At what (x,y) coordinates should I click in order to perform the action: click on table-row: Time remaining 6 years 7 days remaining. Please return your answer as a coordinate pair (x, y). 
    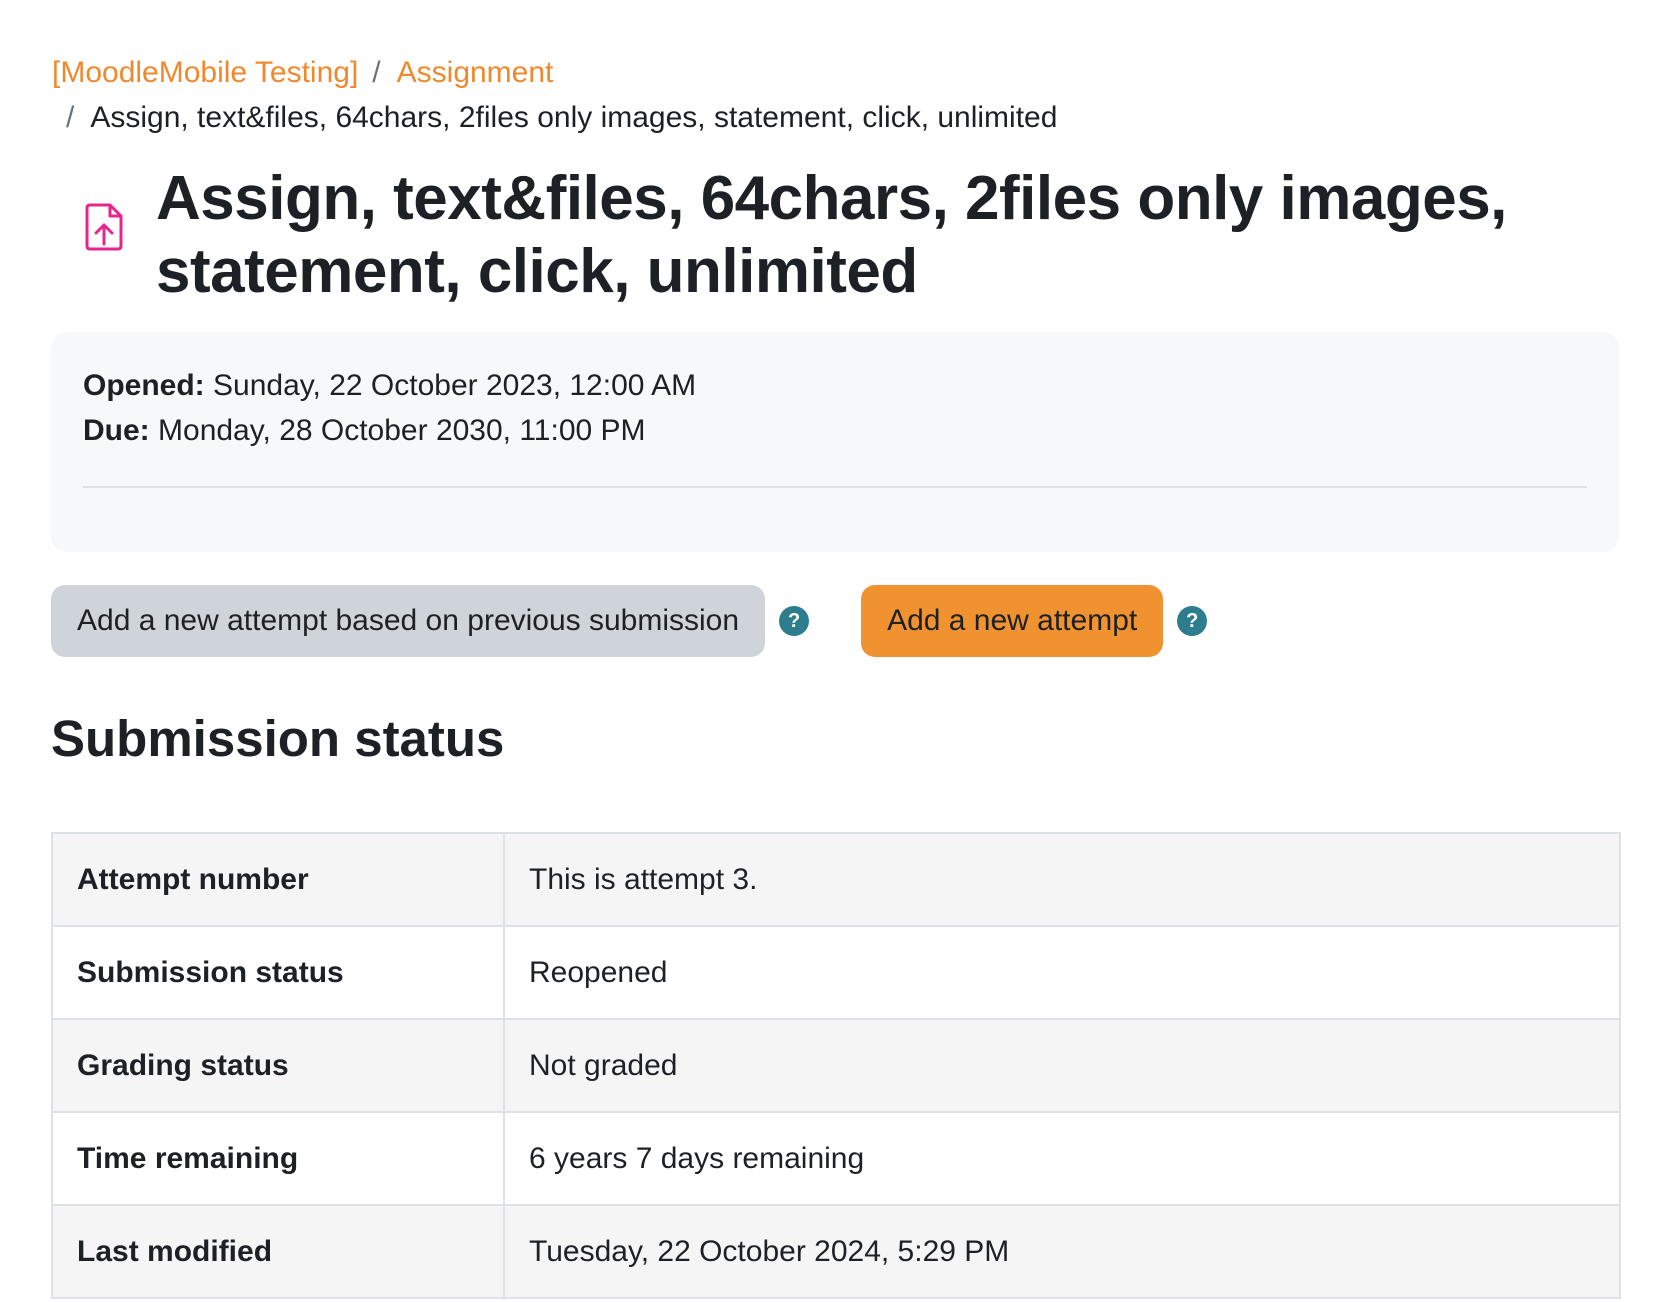
    Looking at the image, I should click on (836, 1158).